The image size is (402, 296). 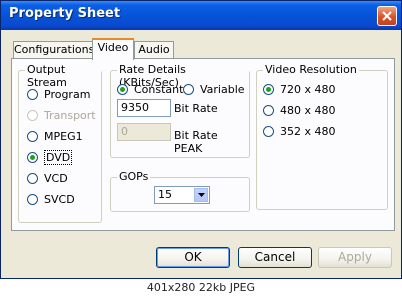 I want to click on radio-variable-button, so click(x=188, y=89).